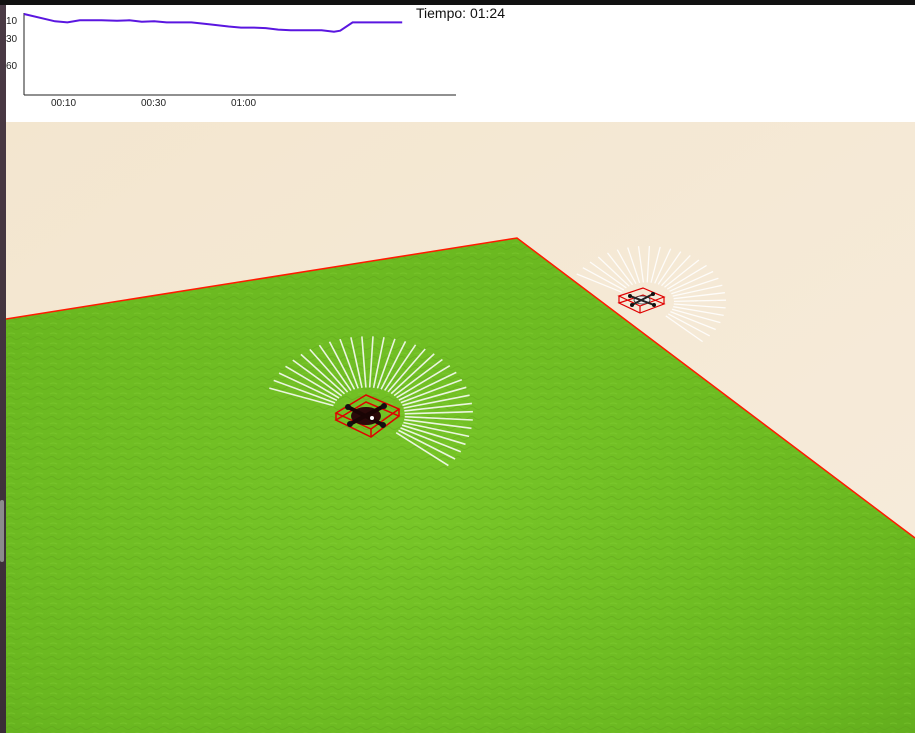 The image size is (915, 733). What do you see at coordinates (12, 21) in the screenshot?
I see `y-tick-label: 10` at bounding box center [12, 21].